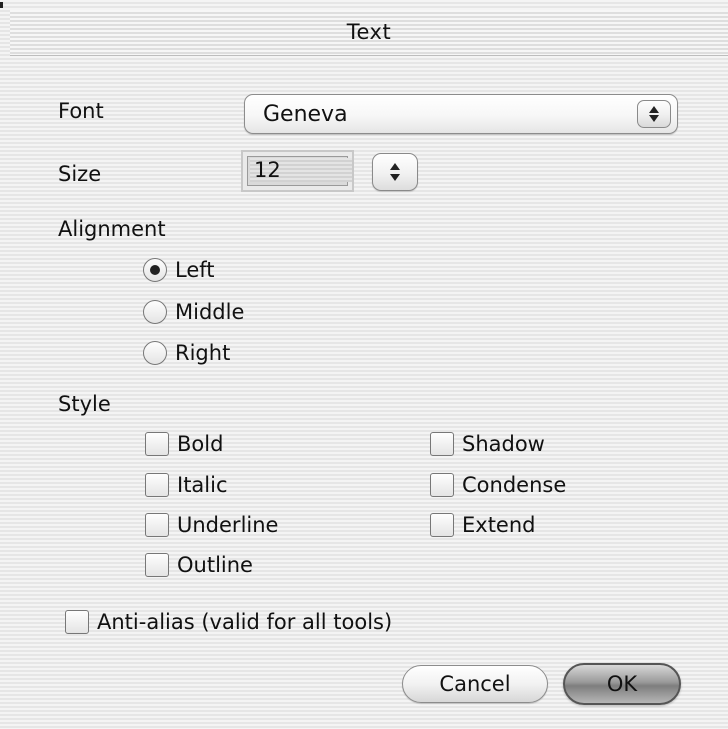 The image size is (728, 729). What do you see at coordinates (442, 485) in the screenshot?
I see `style-condense-checkbox` at bounding box center [442, 485].